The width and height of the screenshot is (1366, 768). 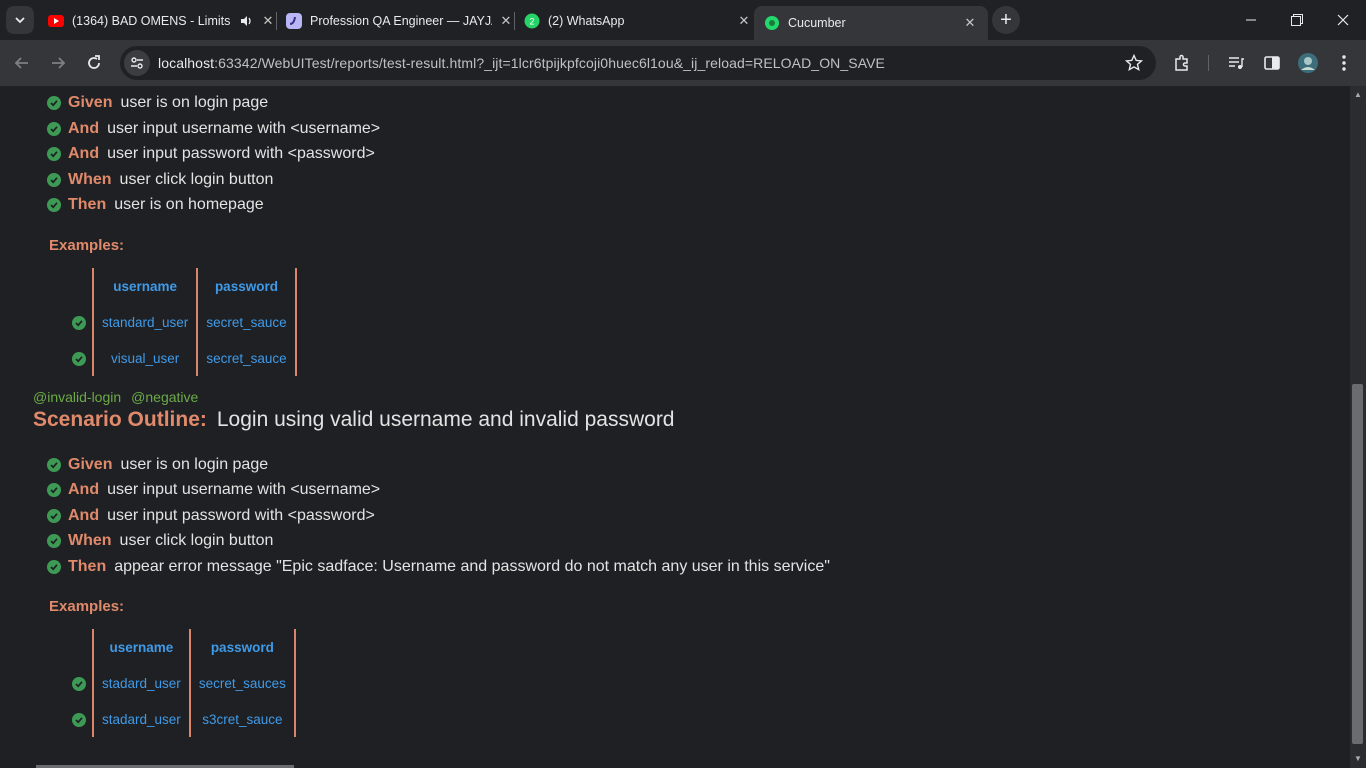 I want to click on close-icon, so click(x=1343, y=20).